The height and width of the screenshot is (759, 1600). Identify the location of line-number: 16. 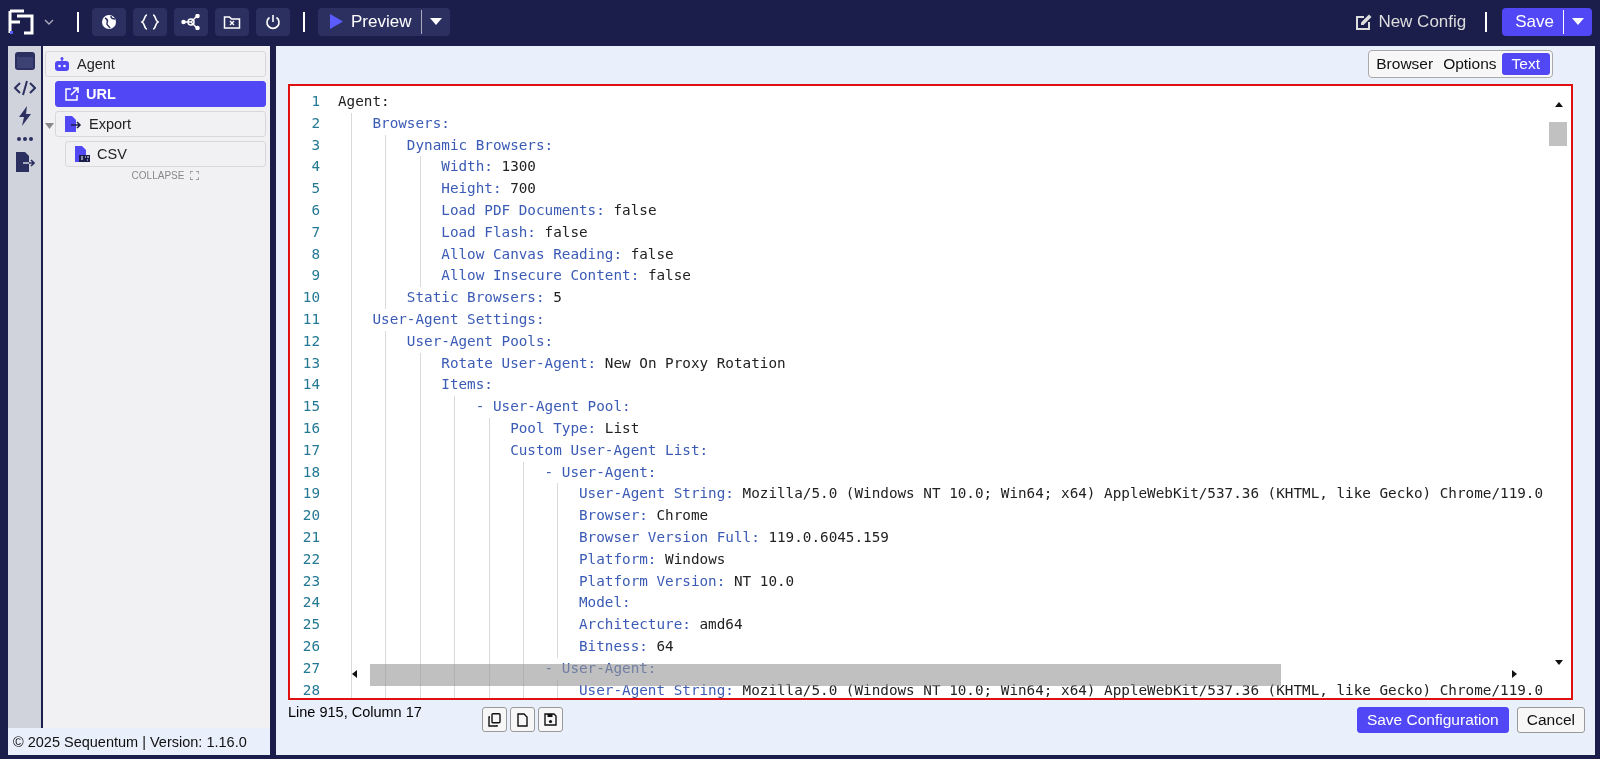
(310, 428).